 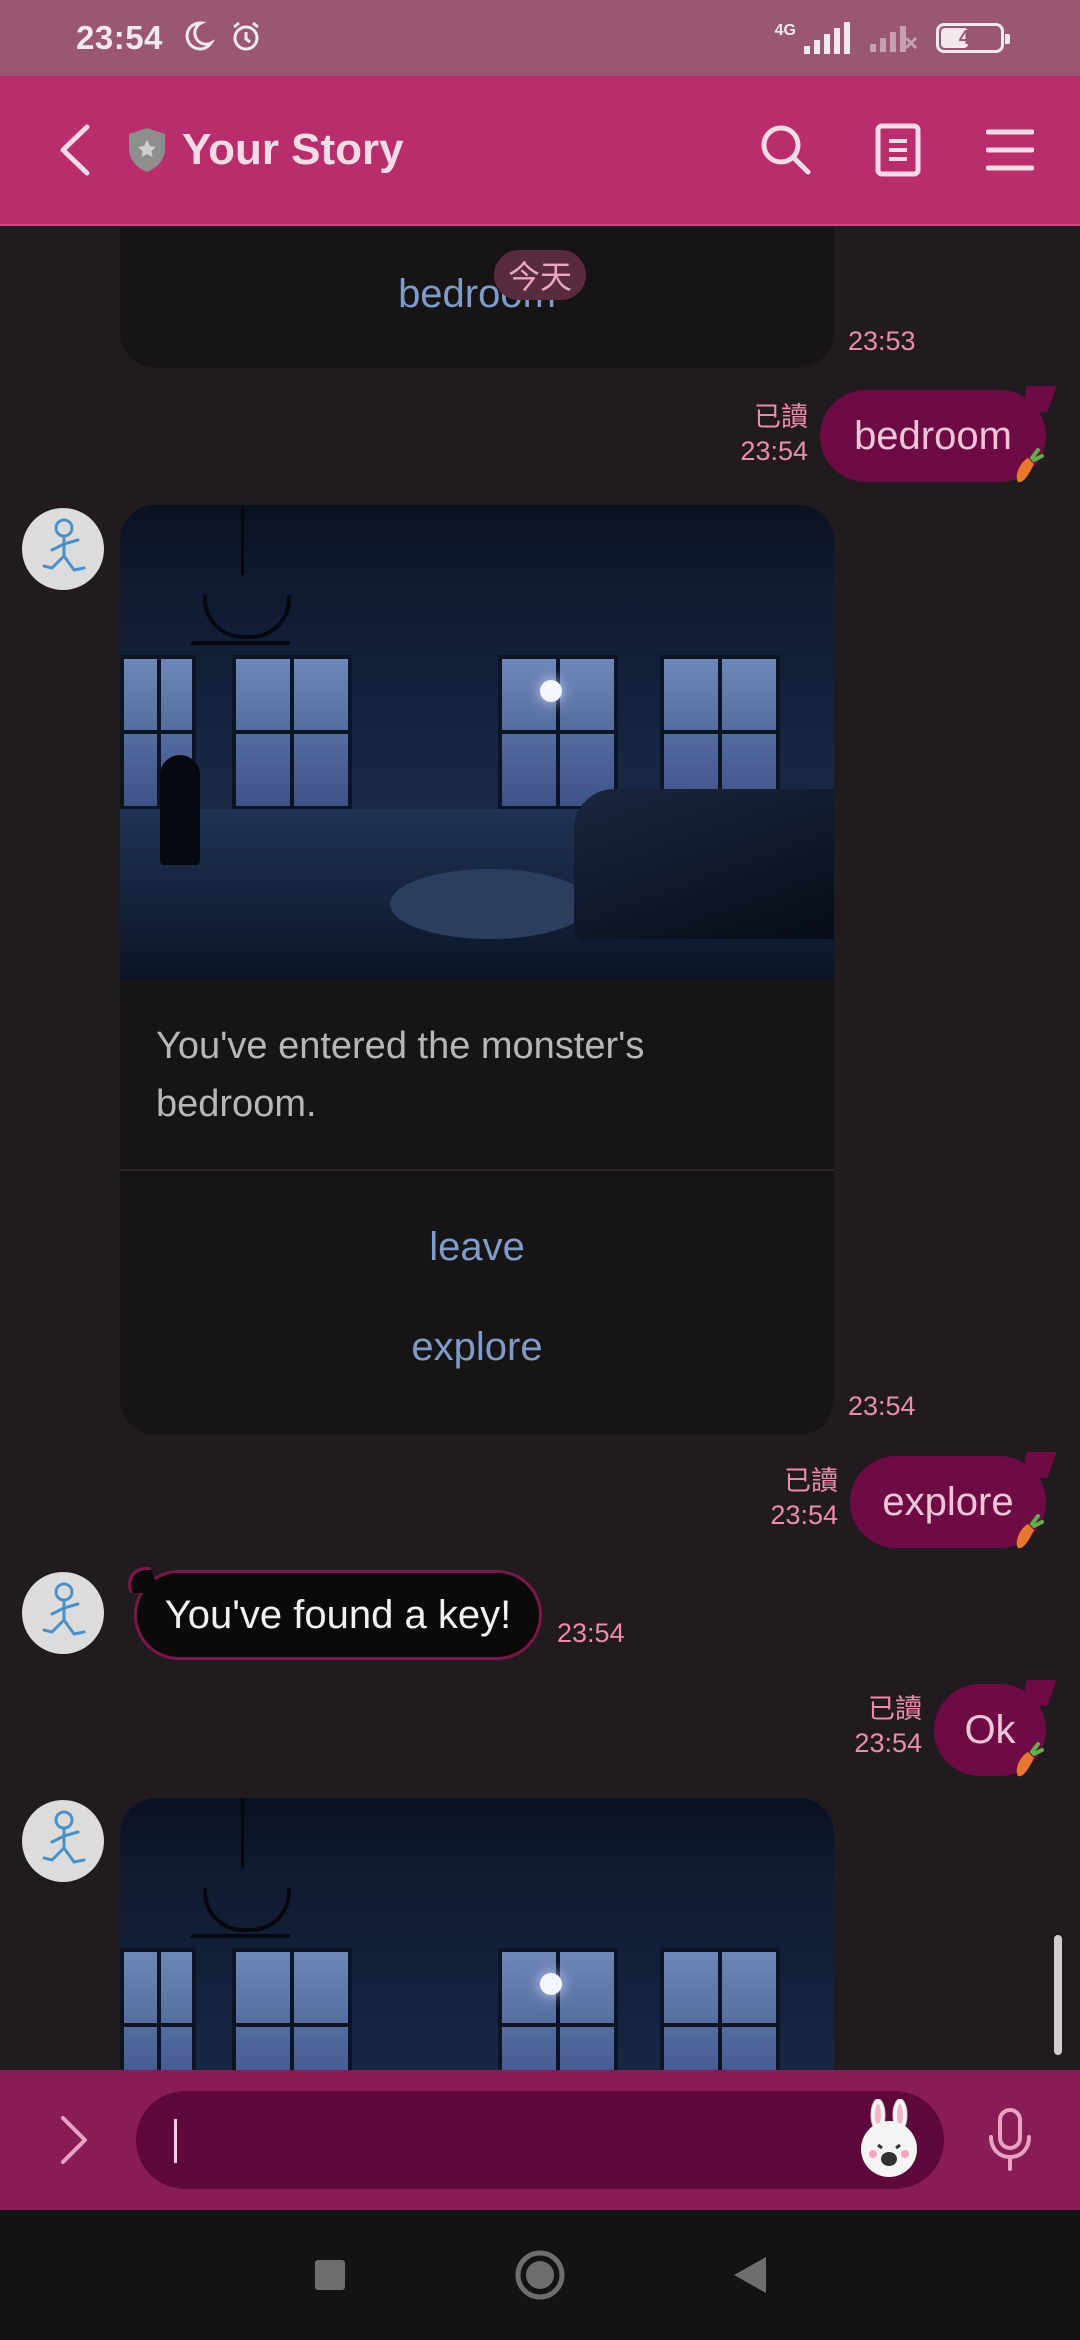 What do you see at coordinates (477, 294) in the screenshot?
I see `card-link-bedroom: bedroom` at bounding box center [477, 294].